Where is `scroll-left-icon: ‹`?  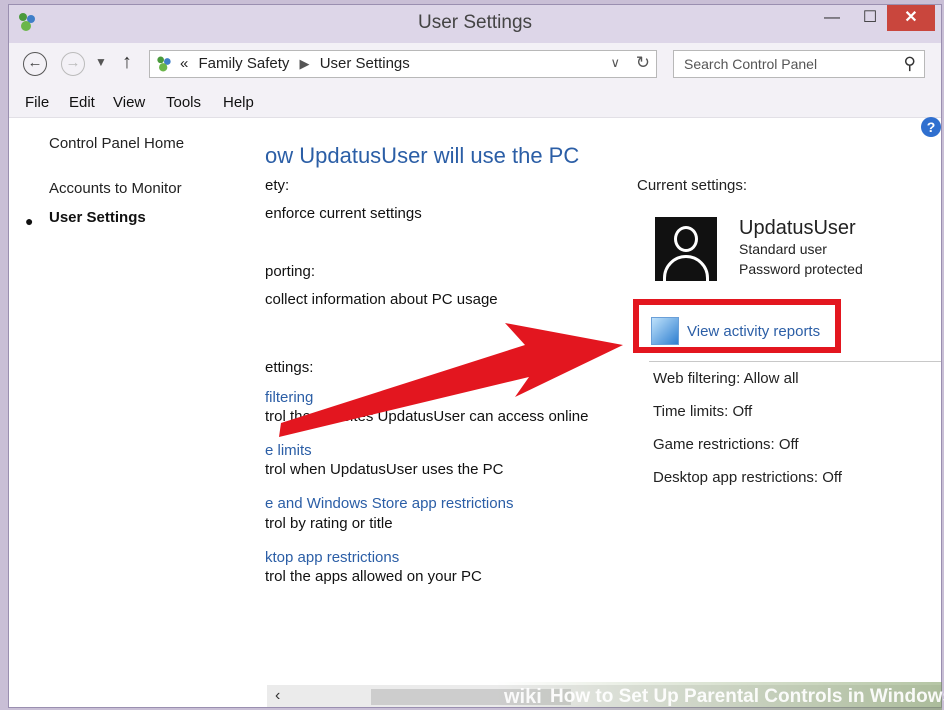
scroll-left-icon: ‹ is located at coordinates (277, 696).